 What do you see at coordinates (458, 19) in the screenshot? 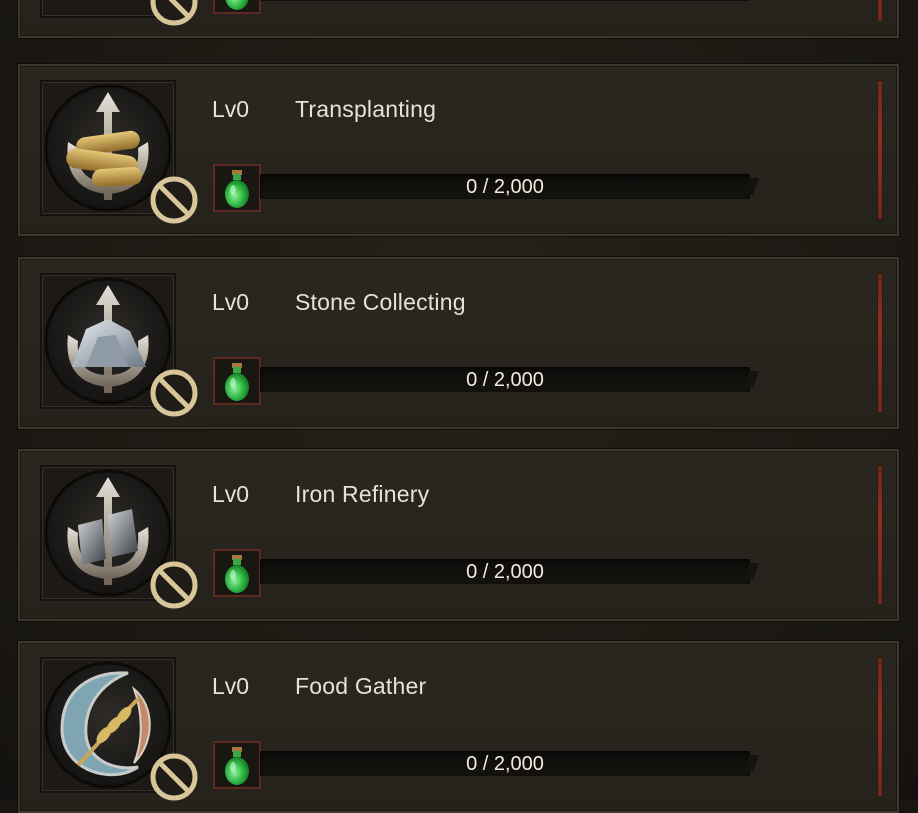
I see `skill-card-1: Lv0 0 / 2,000` at bounding box center [458, 19].